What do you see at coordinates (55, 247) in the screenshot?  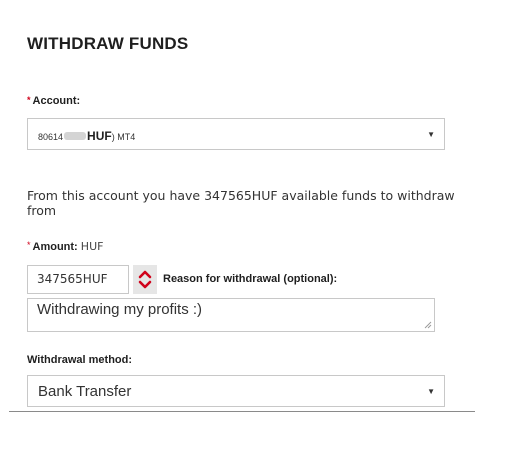 I see `amount-label: Amount:` at bounding box center [55, 247].